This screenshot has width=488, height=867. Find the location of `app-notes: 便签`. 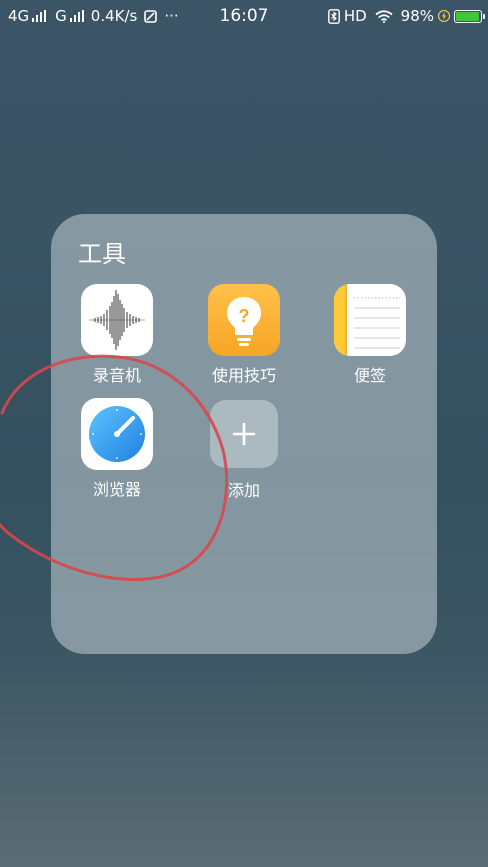

app-notes: 便签 is located at coordinates (370, 335).